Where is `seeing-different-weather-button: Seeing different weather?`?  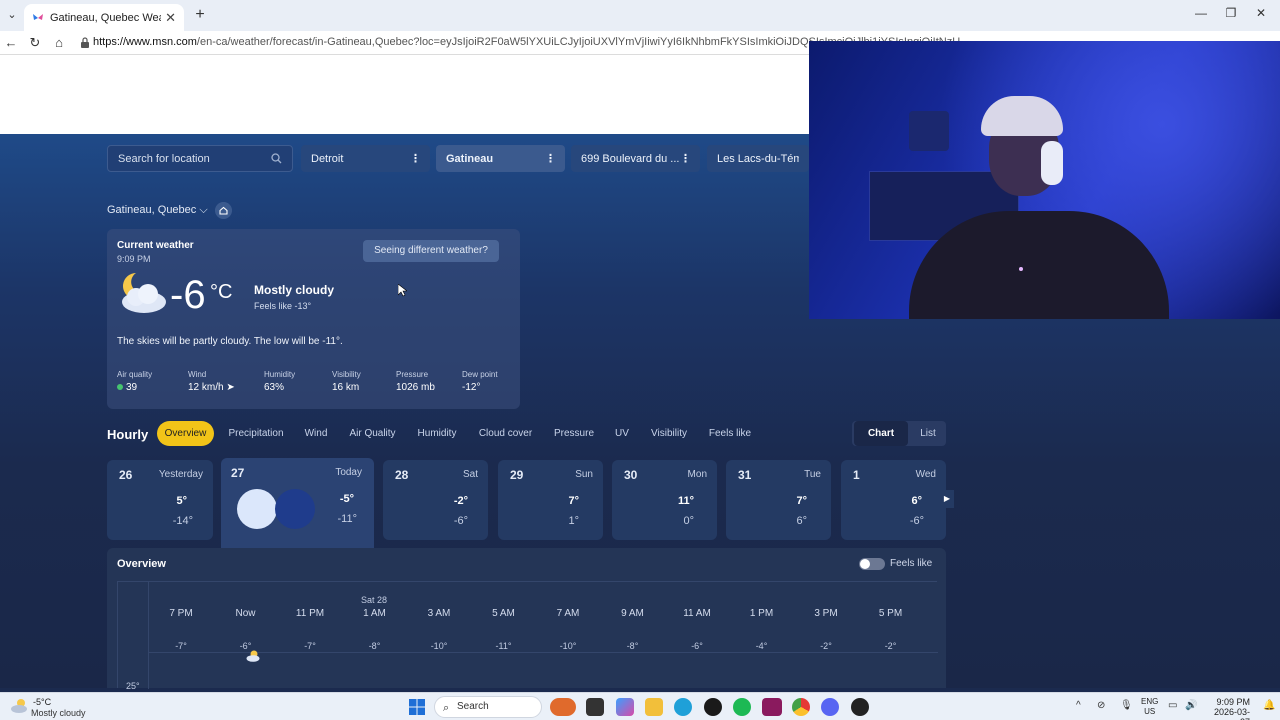
seeing-different-weather-button: Seeing different weather? is located at coordinates (431, 251).